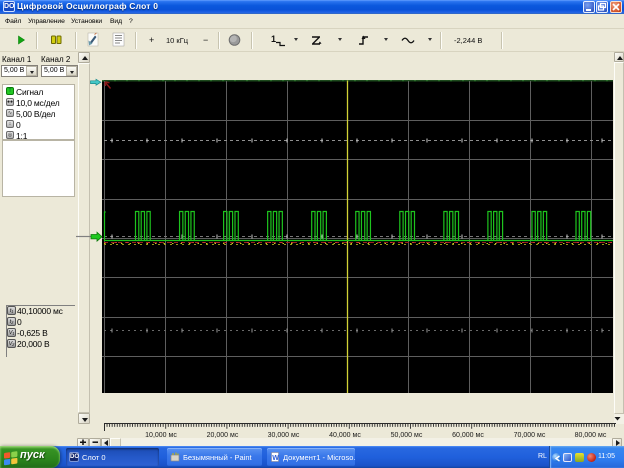 Image resolution: width=624 pixels, height=468 pixels. Describe the element at coordinates (273, 39) in the screenshot. I see `svg-text: 1` at that location.